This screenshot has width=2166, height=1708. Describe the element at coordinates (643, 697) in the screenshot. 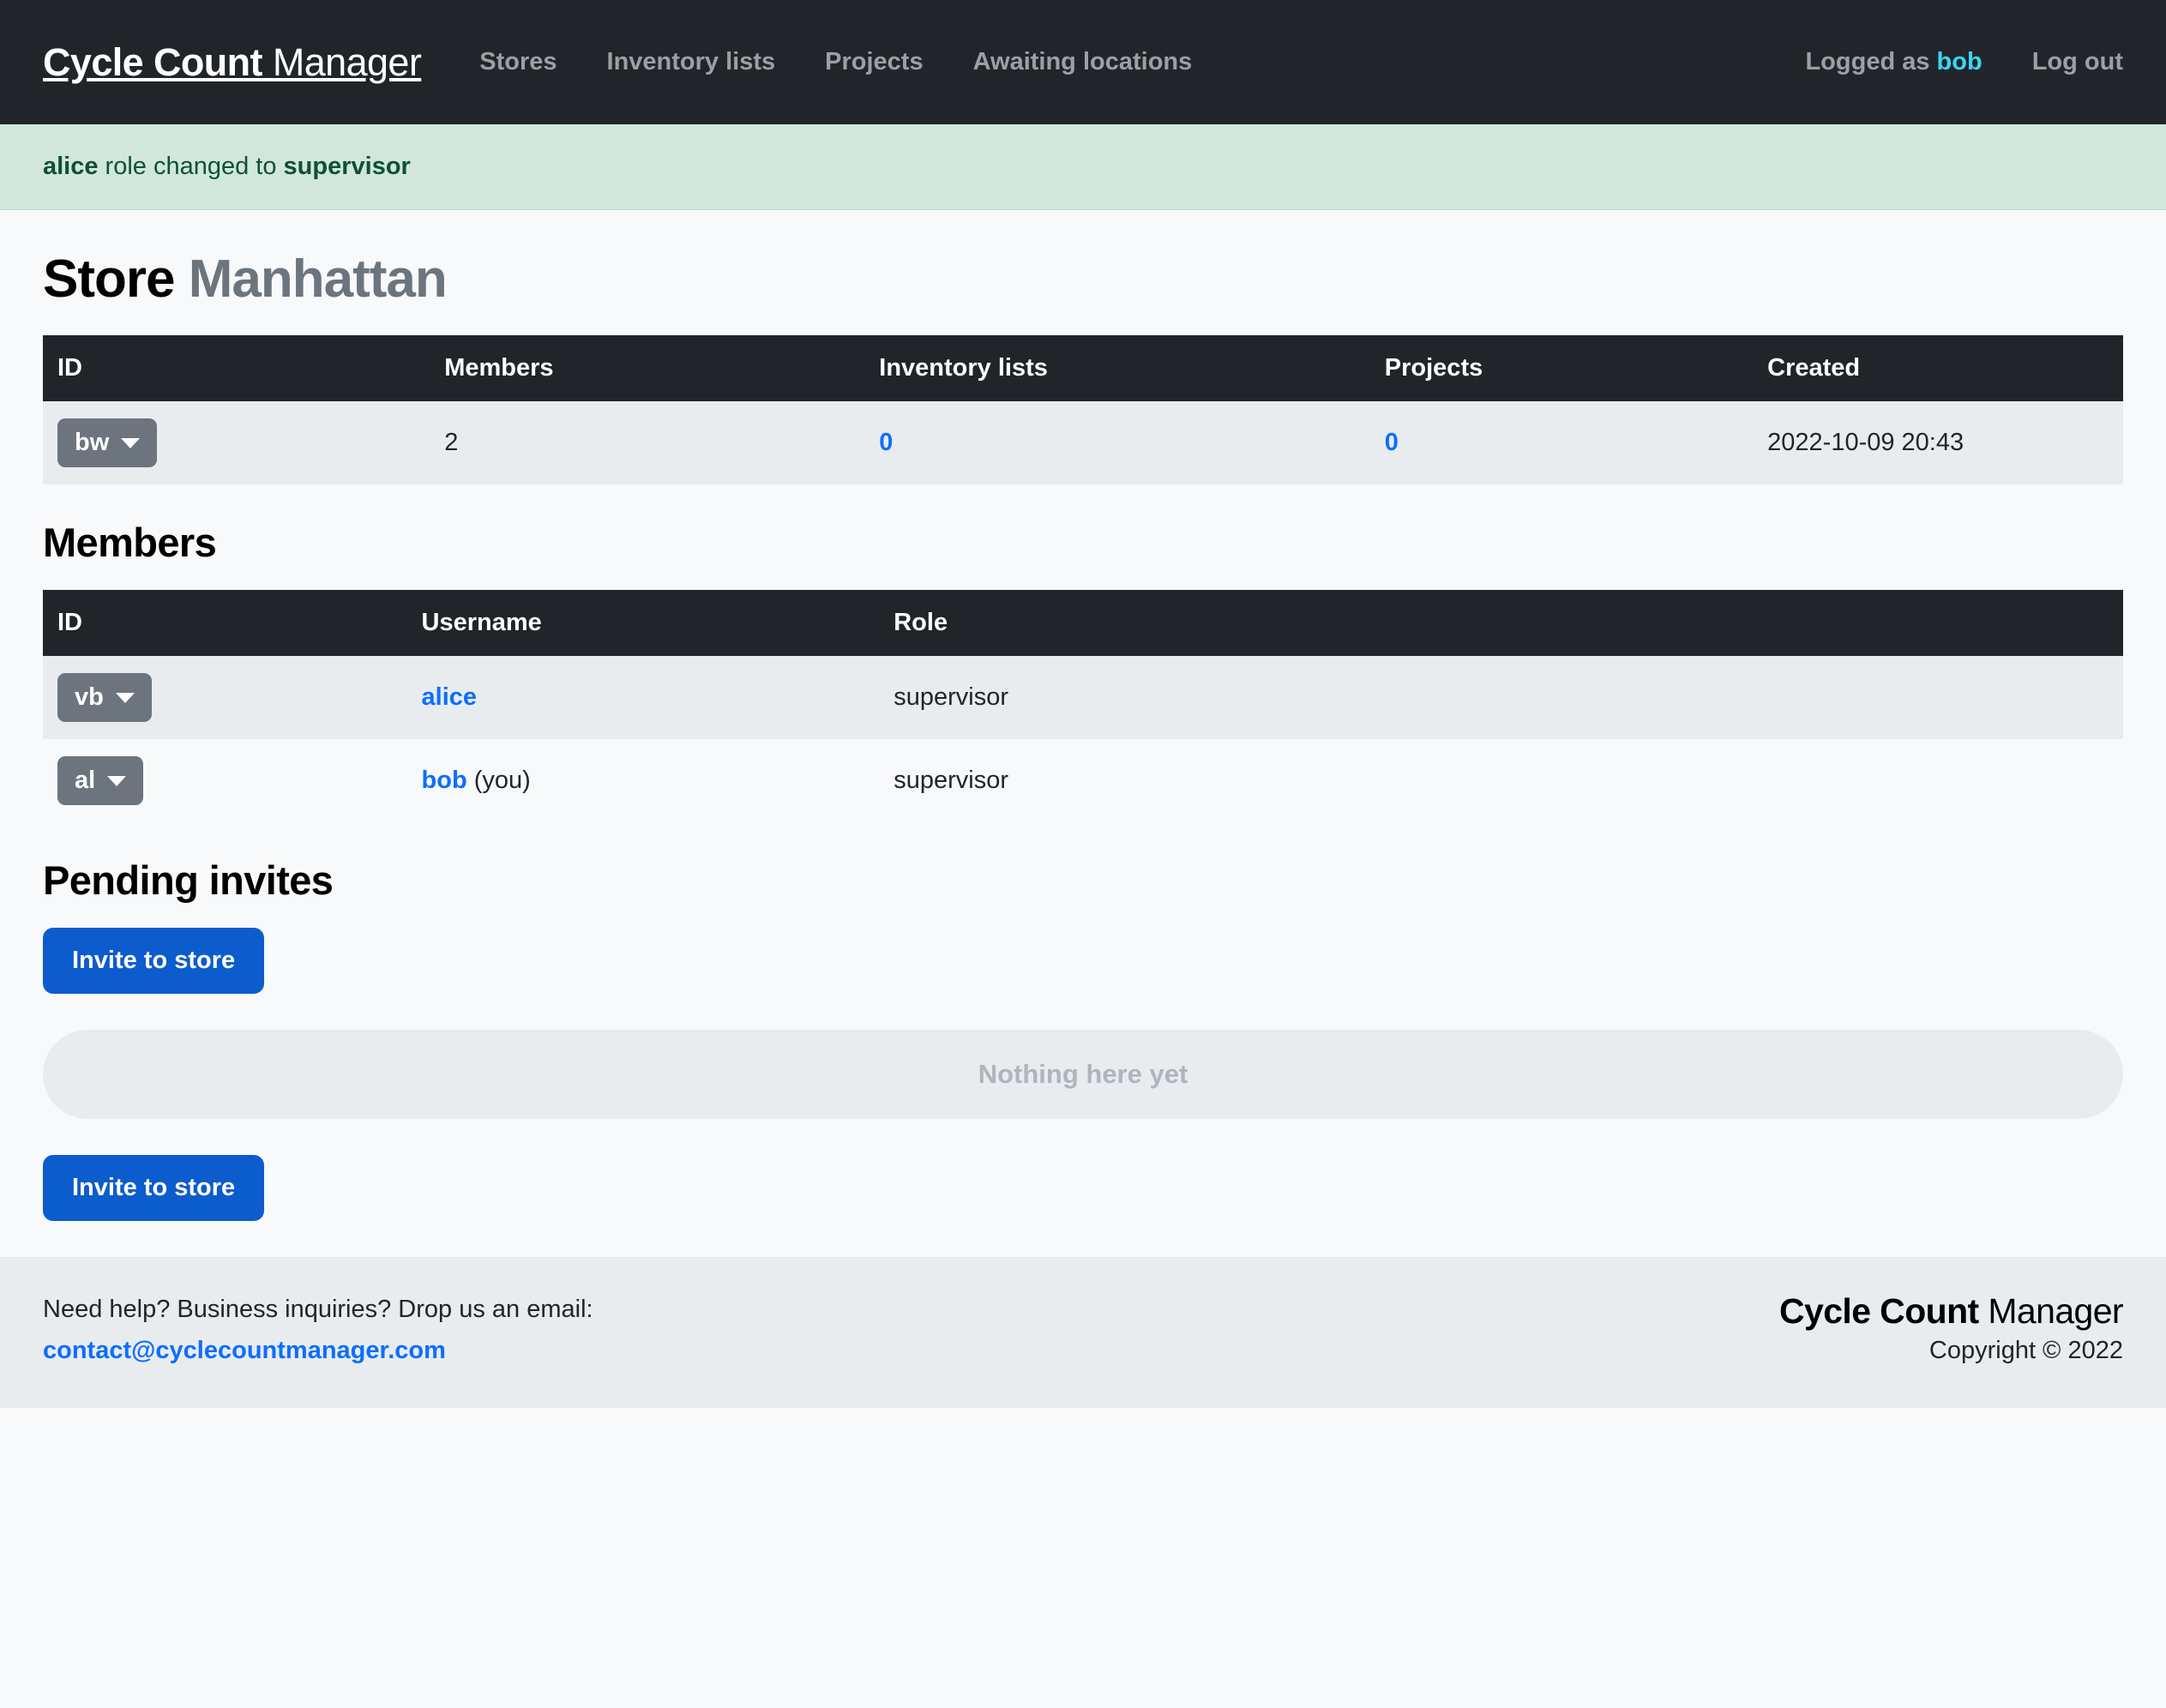

I see `member-username-cell: alice` at that location.